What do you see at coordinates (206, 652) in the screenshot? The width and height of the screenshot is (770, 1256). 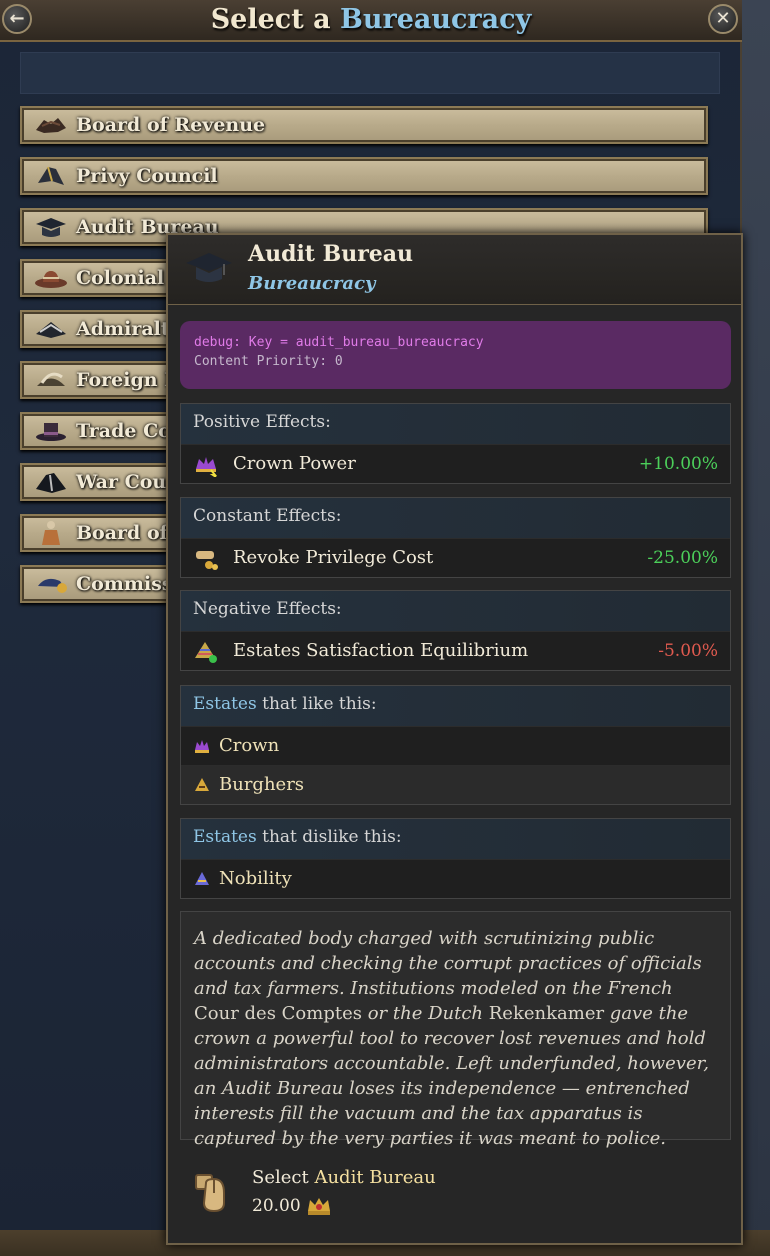 I see `estates-pyramid-icon` at bounding box center [206, 652].